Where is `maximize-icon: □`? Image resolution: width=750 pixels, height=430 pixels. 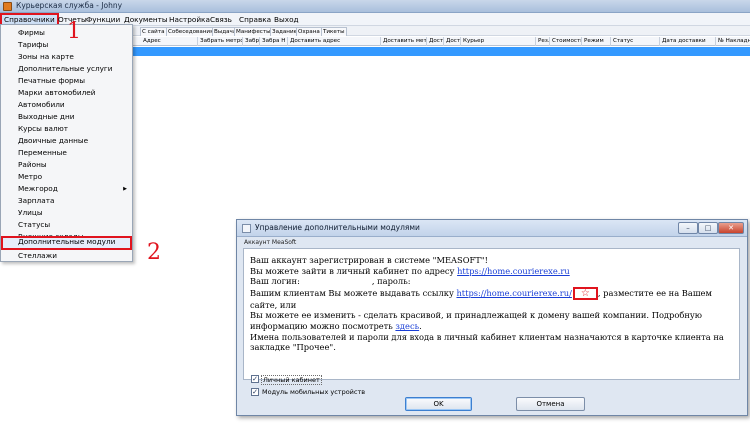 maximize-icon: □ is located at coordinates (708, 228).